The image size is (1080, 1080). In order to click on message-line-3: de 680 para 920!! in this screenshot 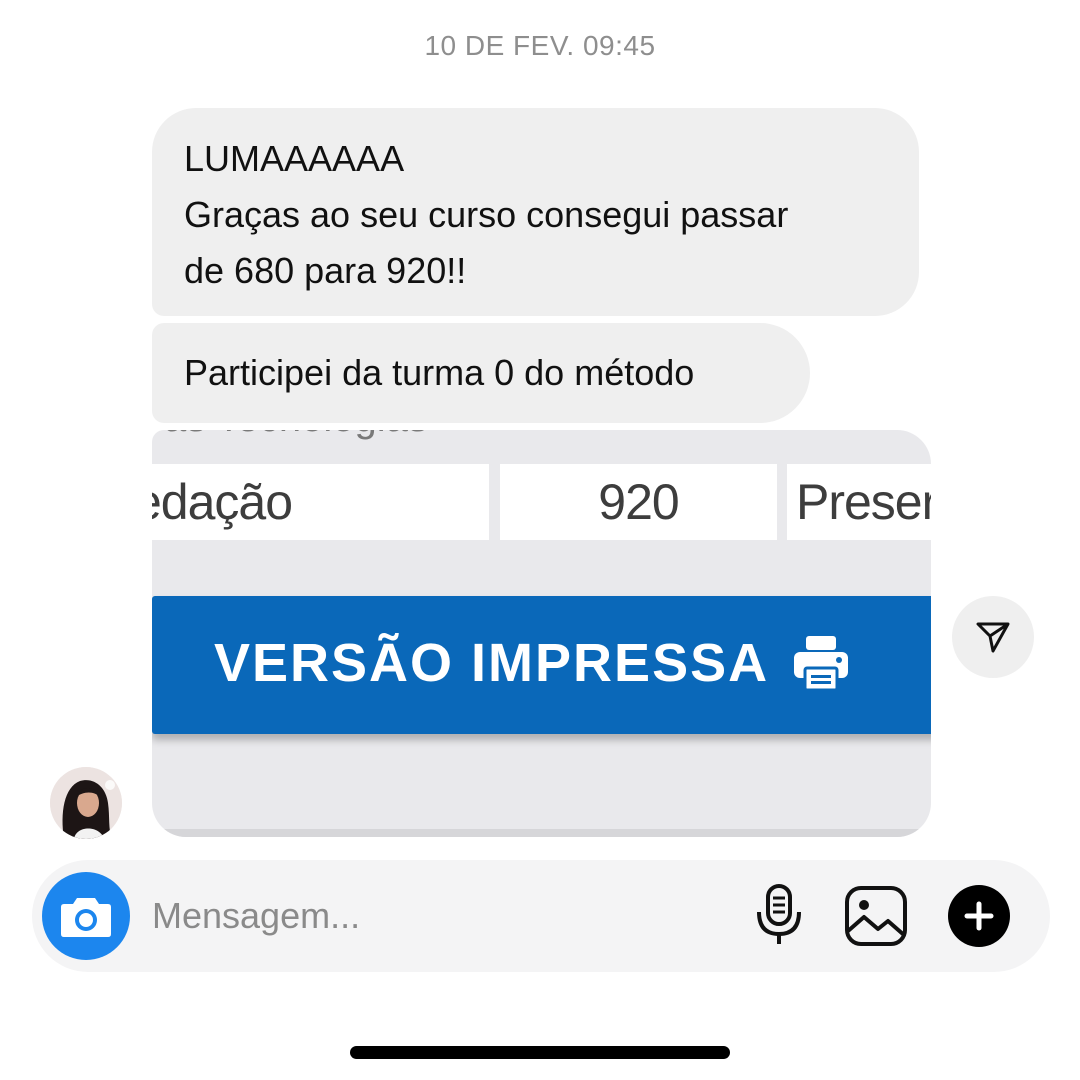, I will do `click(325, 270)`.